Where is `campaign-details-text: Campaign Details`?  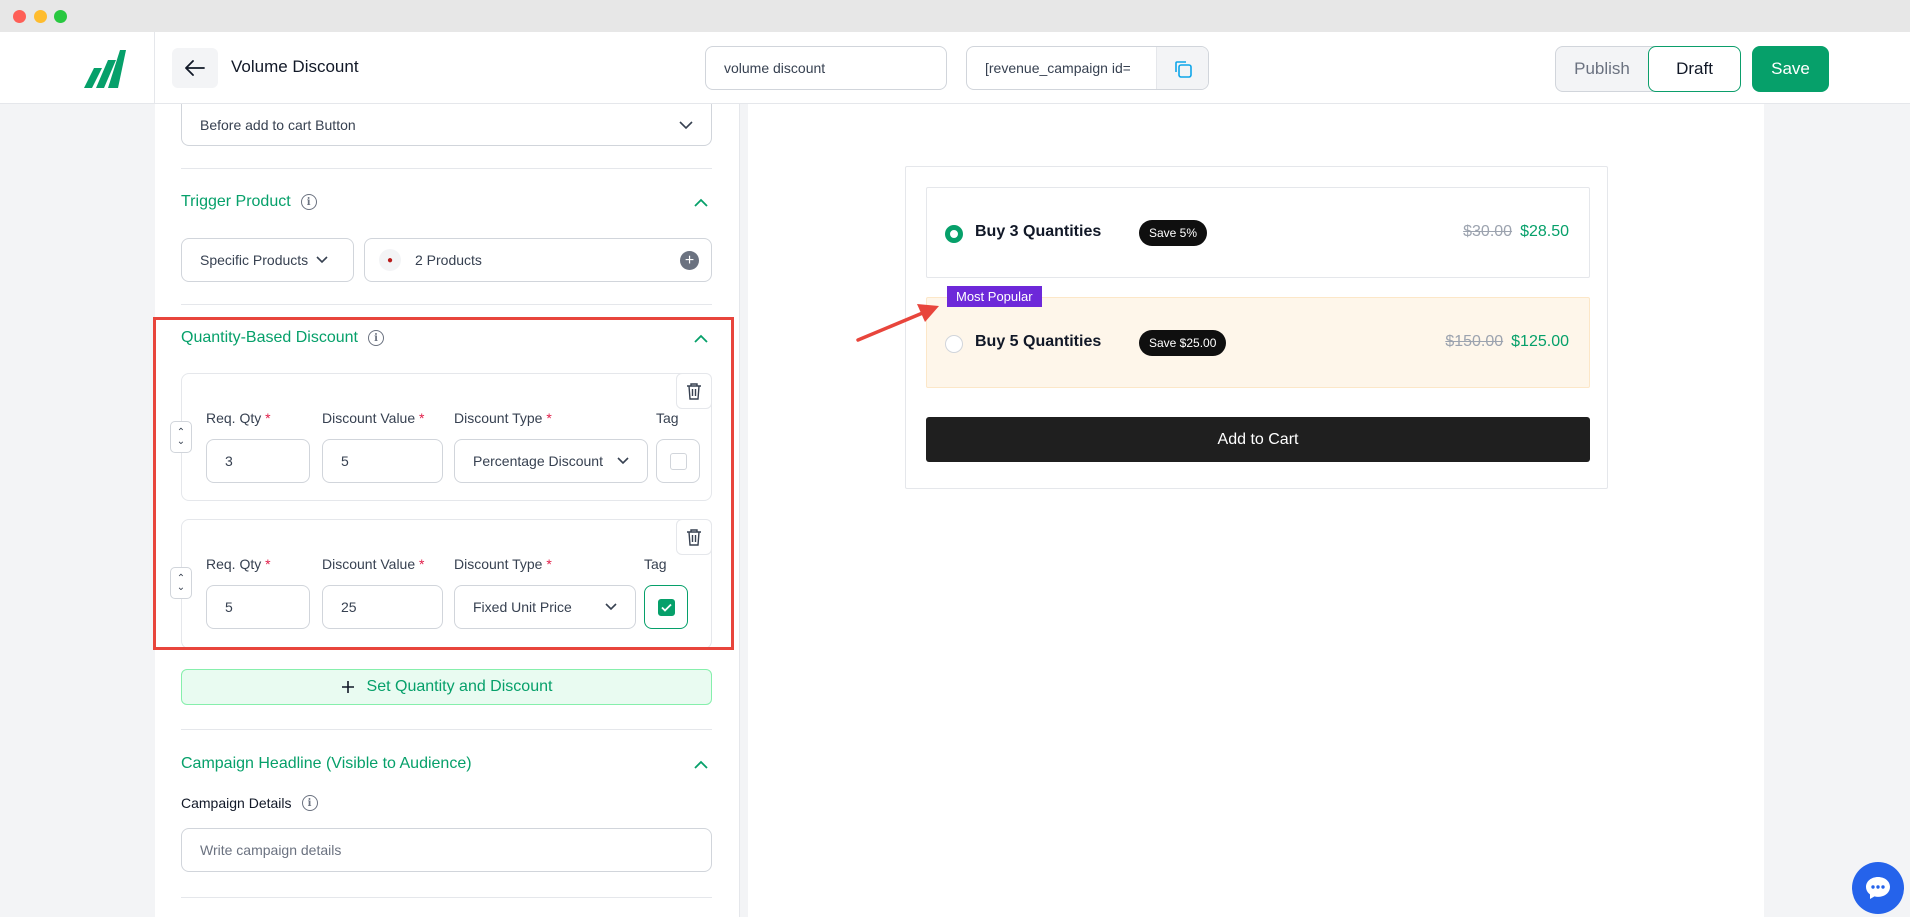
campaign-details-text: Campaign Details is located at coordinates (236, 803).